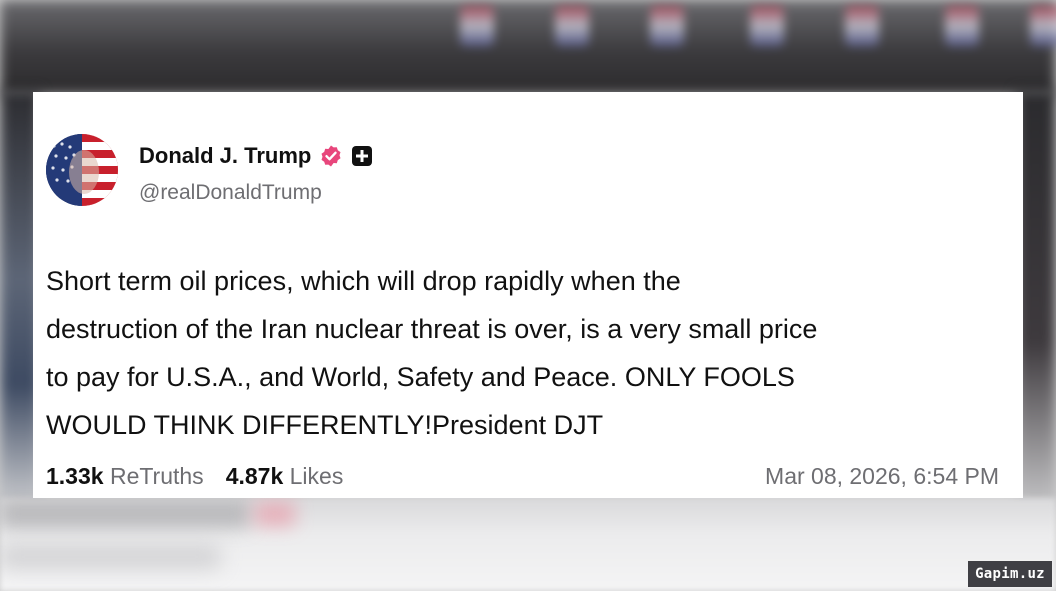  I want to click on post-timestamp: Mar 08, 2026, 6:54 PM, so click(882, 476).